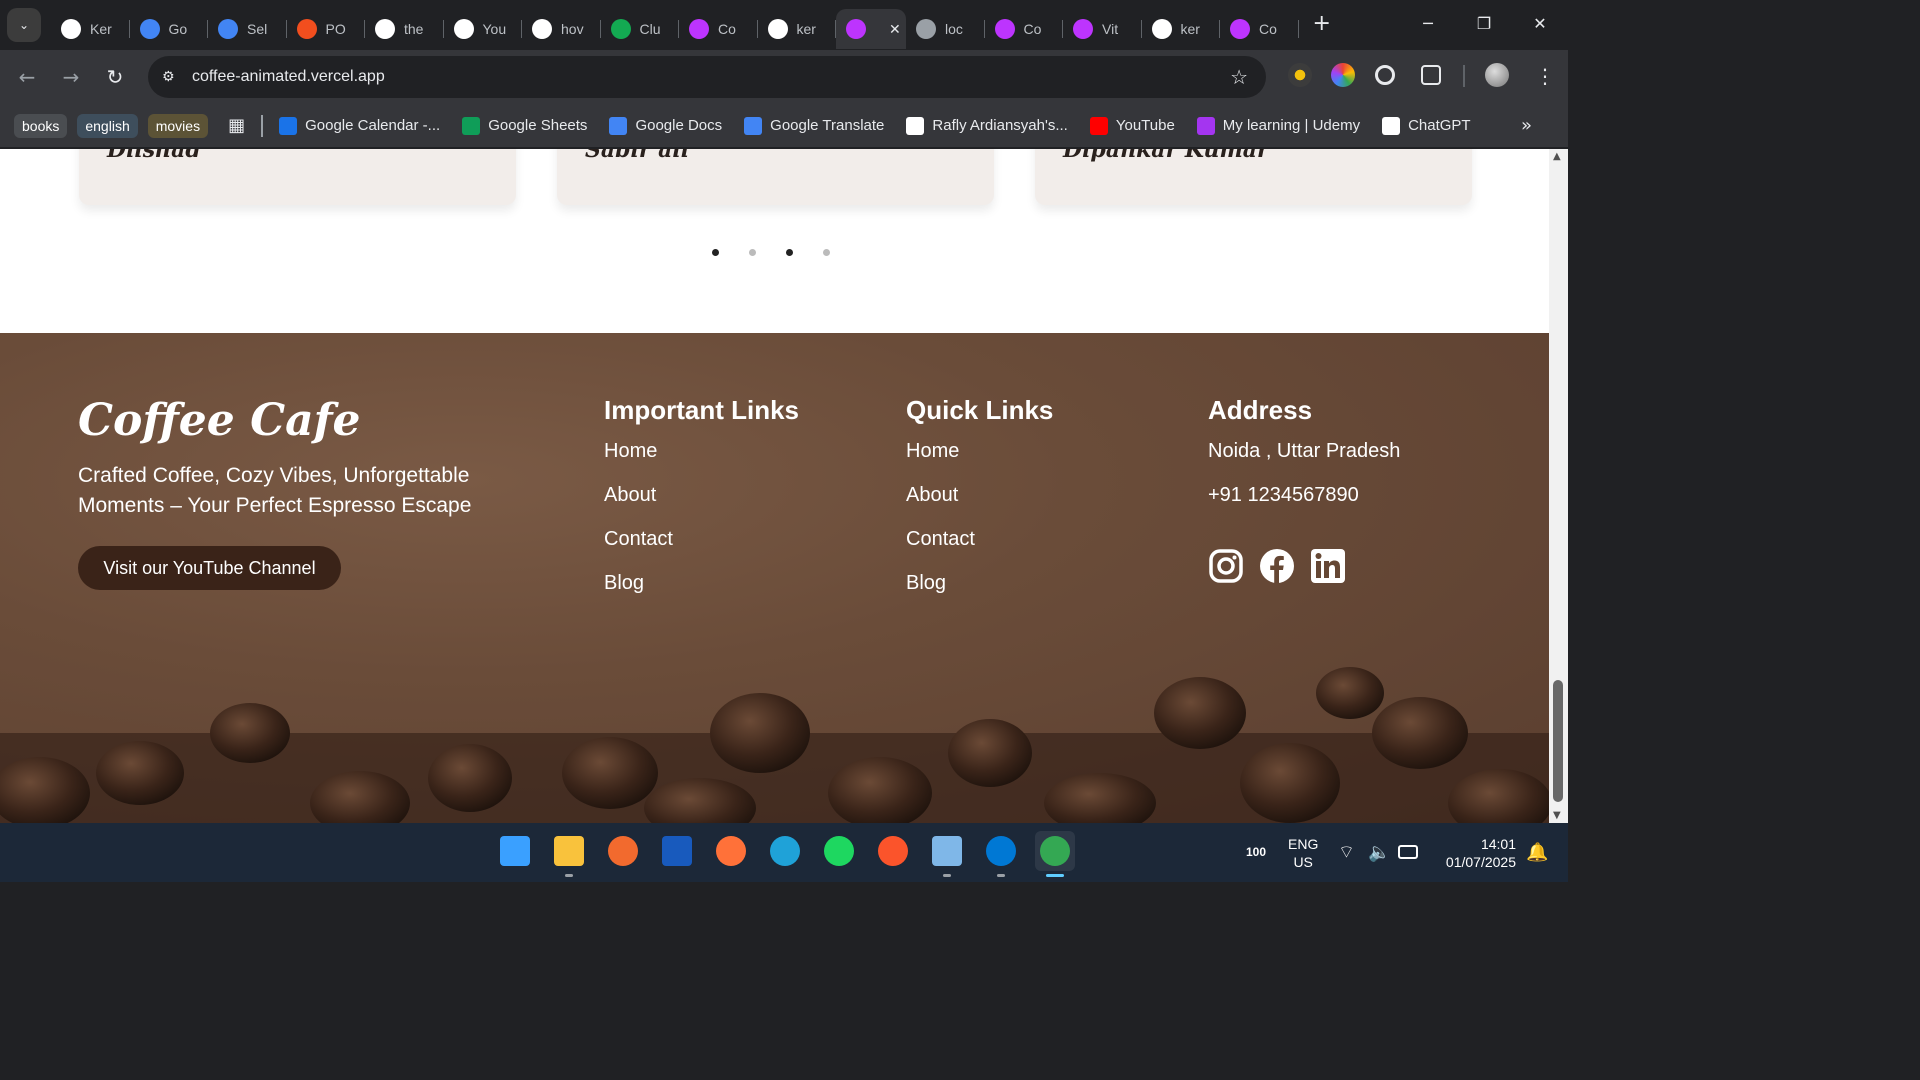  What do you see at coordinates (1239, 77) in the screenshot?
I see `bookmark-star-icon: ☆` at bounding box center [1239, 77].